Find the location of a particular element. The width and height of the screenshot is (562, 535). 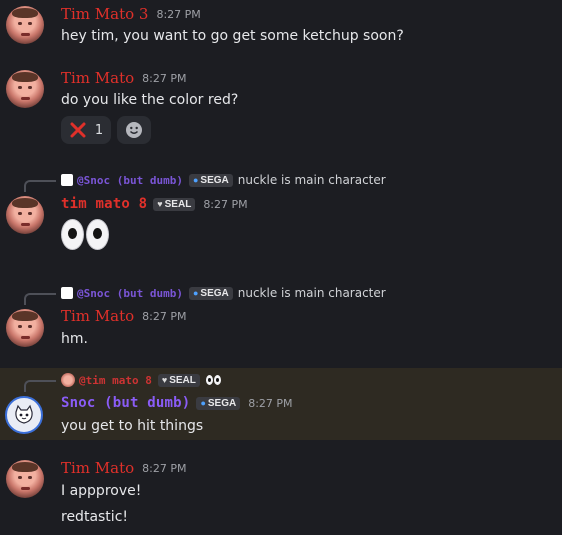

author-name: Snoc (but dumb) is located at coordinates (125, 403).